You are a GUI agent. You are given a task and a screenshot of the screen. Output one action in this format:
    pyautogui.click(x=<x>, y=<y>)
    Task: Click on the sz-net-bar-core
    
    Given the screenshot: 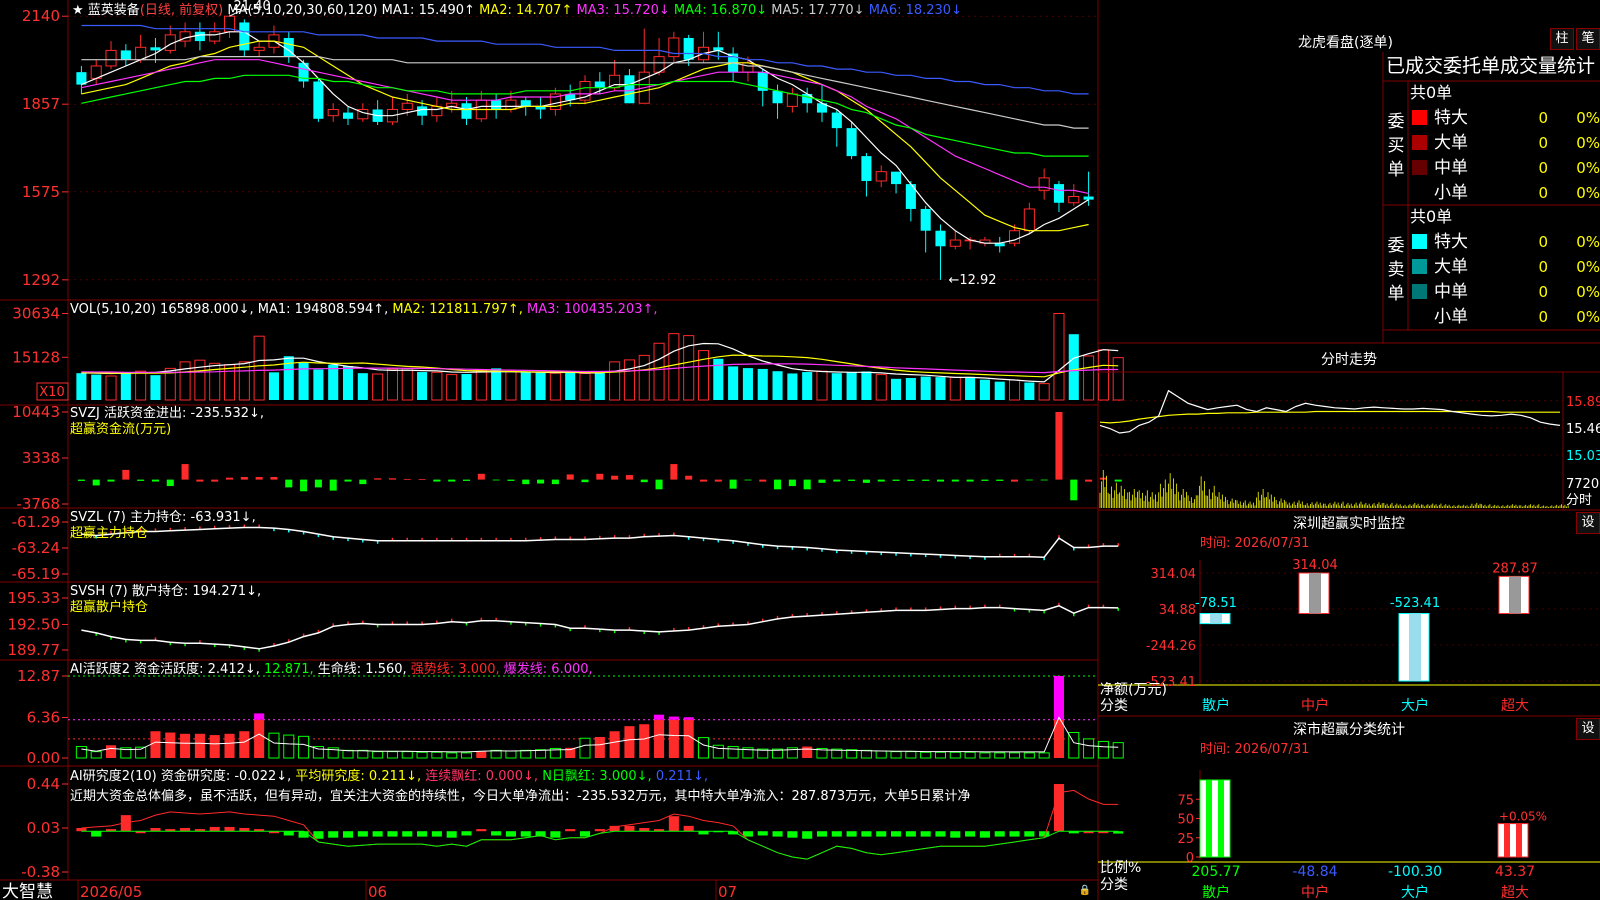 What is the action you would take?
    pyautogui.click(x=1315, y=593)
    